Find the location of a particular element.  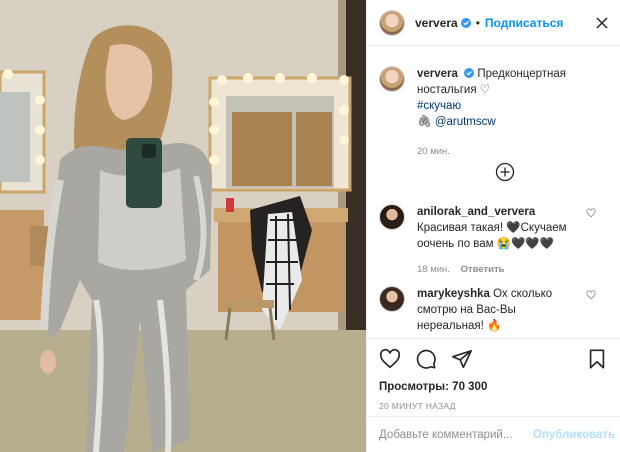

add-comment-bar: Опубликовать is located at coordinates (493, 434).